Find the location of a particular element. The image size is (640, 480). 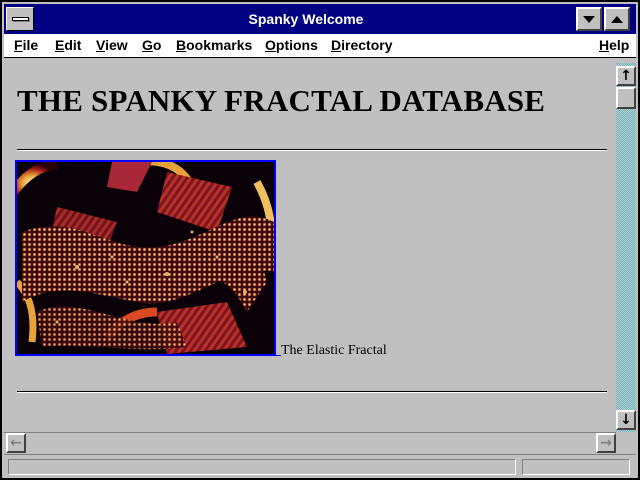

menu-options-mnemonic: O is located at coordinates (270, 45).